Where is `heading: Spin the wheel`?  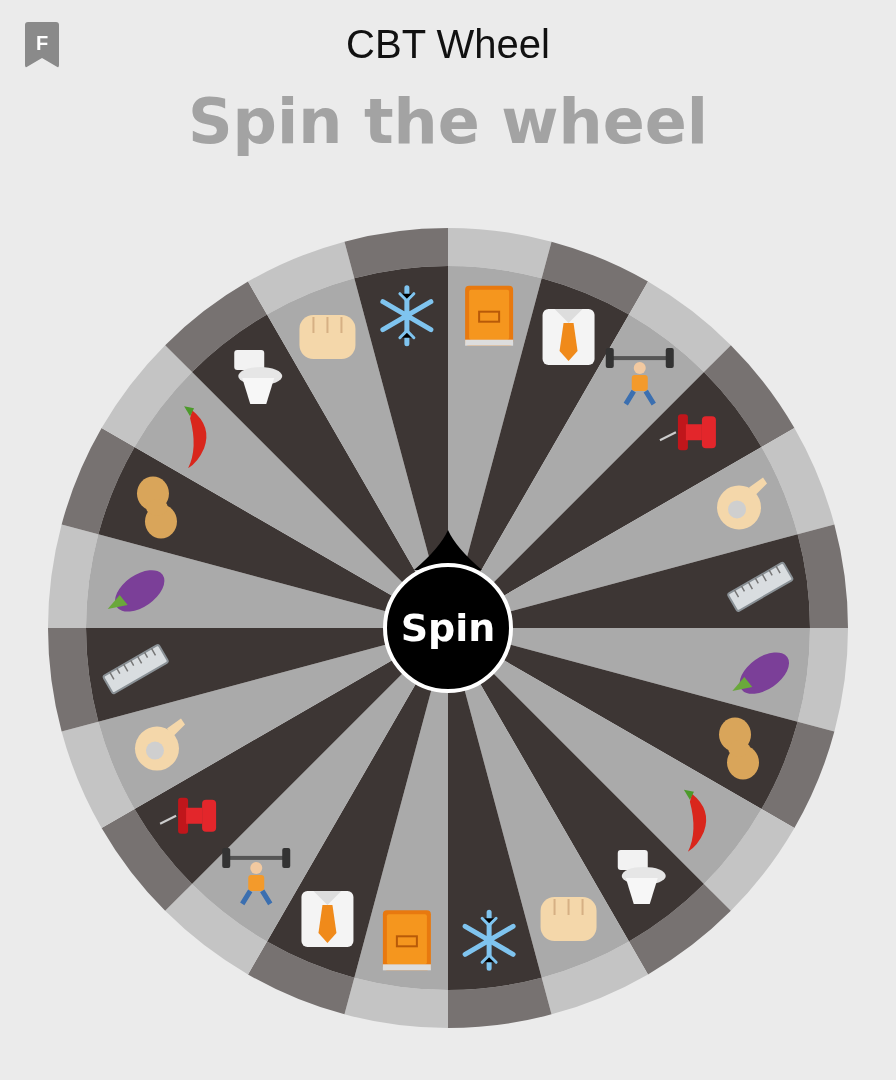
heading: Spin the wheel is located at coordinates (448, 122).